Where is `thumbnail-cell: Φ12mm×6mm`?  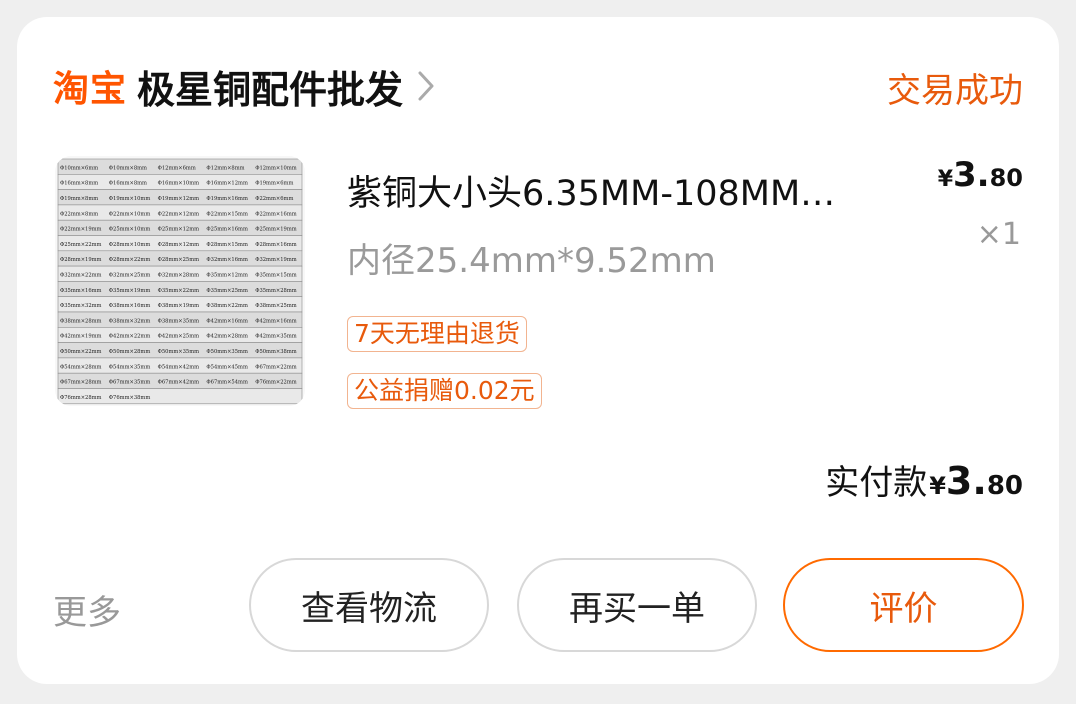
thumbnail-cell: Φ12mm×6mm is located at coordinates (177, 168).